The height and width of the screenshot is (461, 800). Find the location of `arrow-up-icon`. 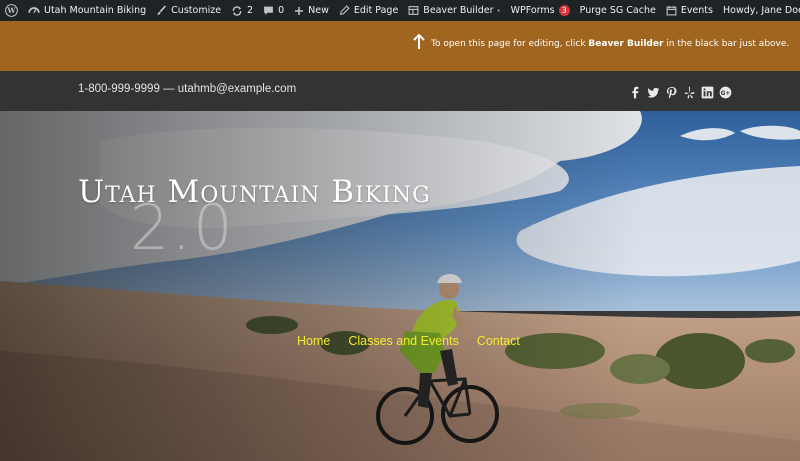

arrow-up-icon is located at coordinates (419, 43).